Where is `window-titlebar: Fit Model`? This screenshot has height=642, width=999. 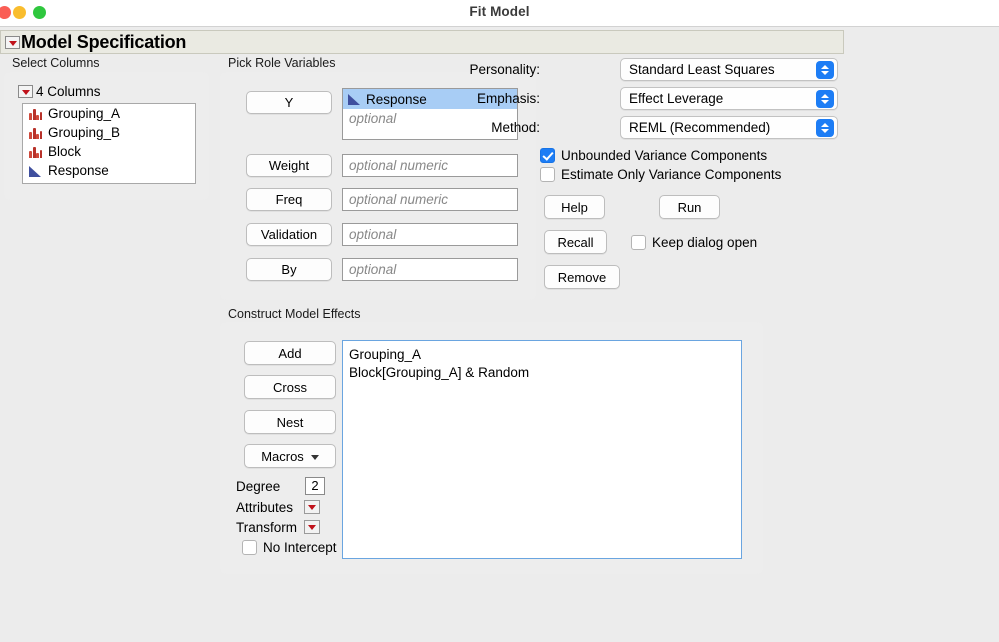 window-titlebar: Fit Model is located at coordinates (499, 13).